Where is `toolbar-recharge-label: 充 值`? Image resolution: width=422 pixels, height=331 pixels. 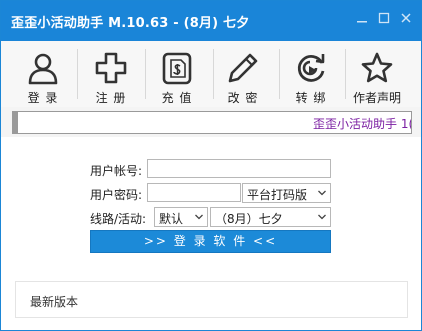
toolbar-recharge-label: 充 值 is located at coordinates (177, 98).